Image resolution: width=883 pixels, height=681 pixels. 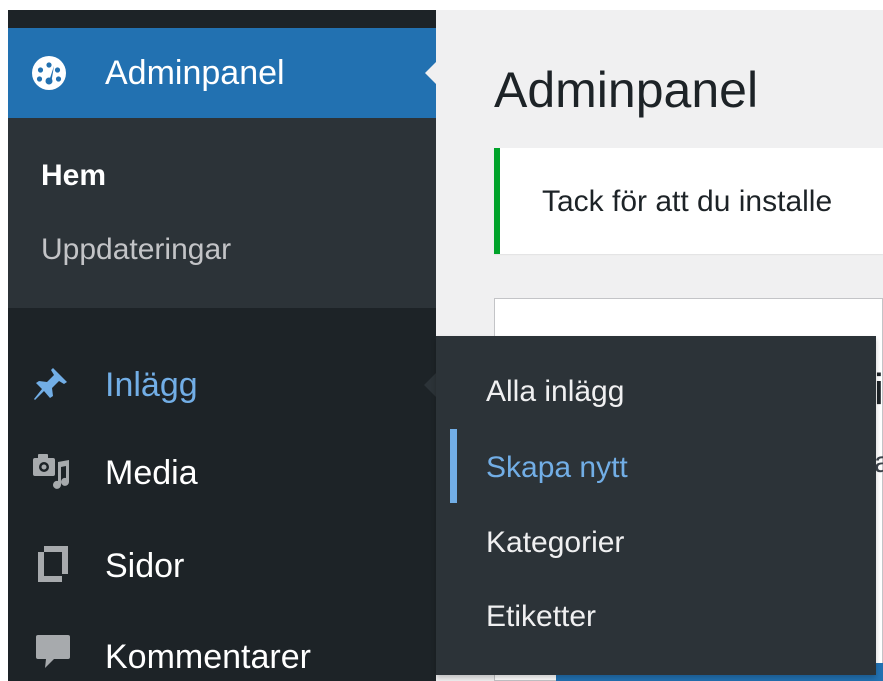 What do you see at coordinates (555, 392) in the screenshot?
I see `flyout-item-all-posts: Alla inlägg` at bounding box center [555, 392].